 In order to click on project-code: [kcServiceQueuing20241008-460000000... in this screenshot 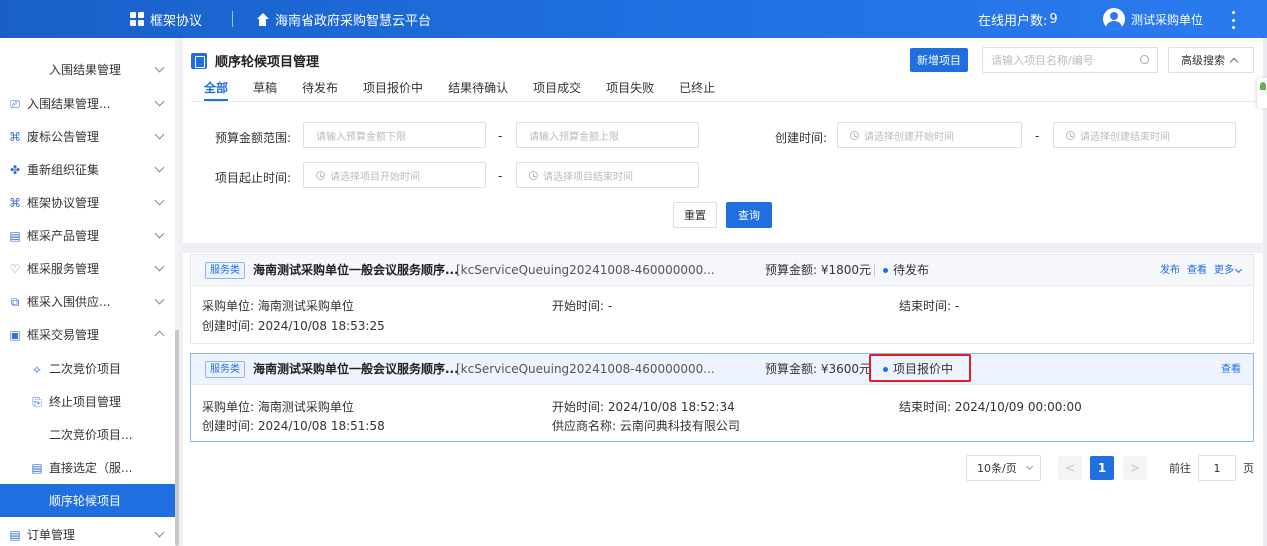, I will do `click(585, 270)`.